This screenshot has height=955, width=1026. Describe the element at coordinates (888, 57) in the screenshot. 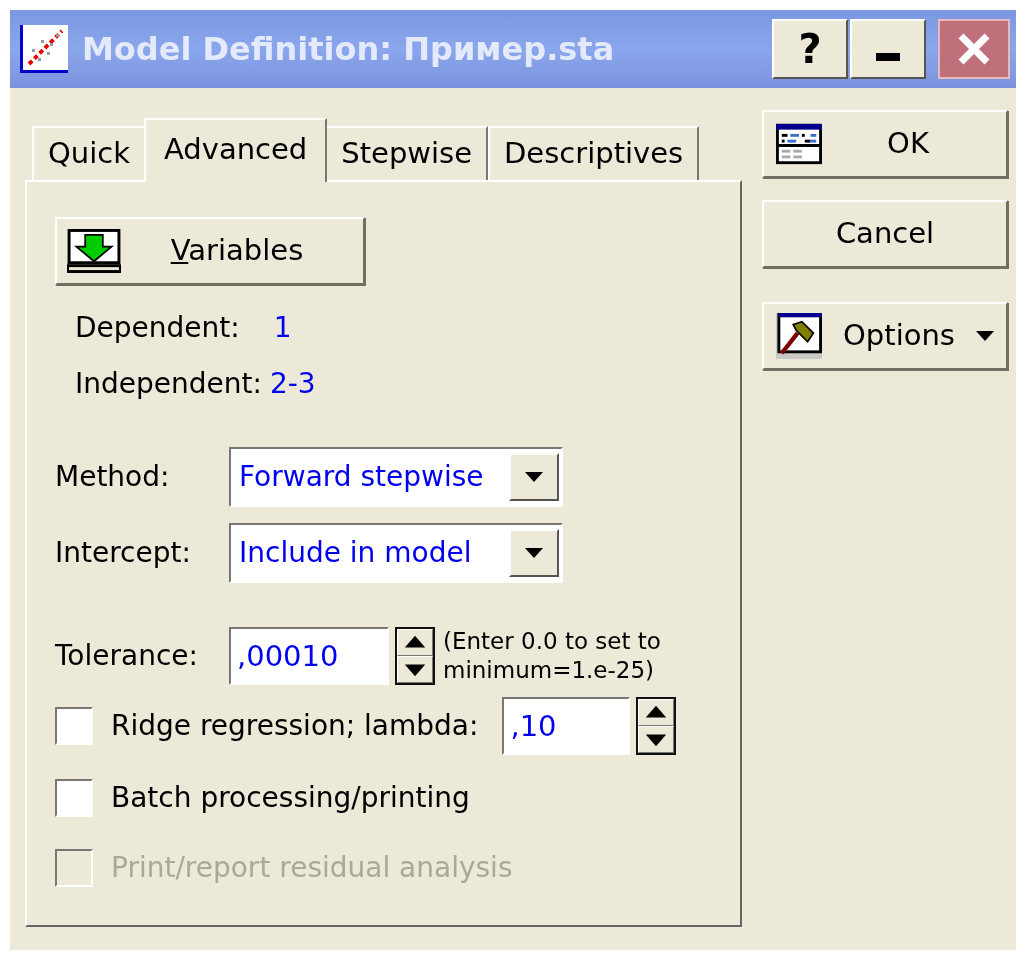

I see `minimize-icon` at that location.